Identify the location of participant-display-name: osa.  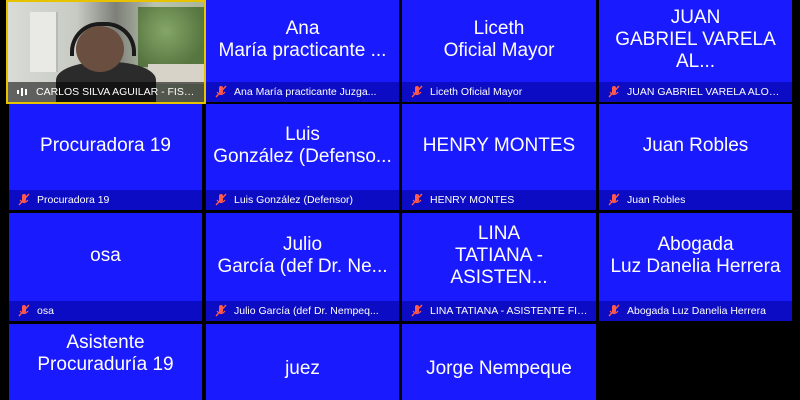
(105, 255).